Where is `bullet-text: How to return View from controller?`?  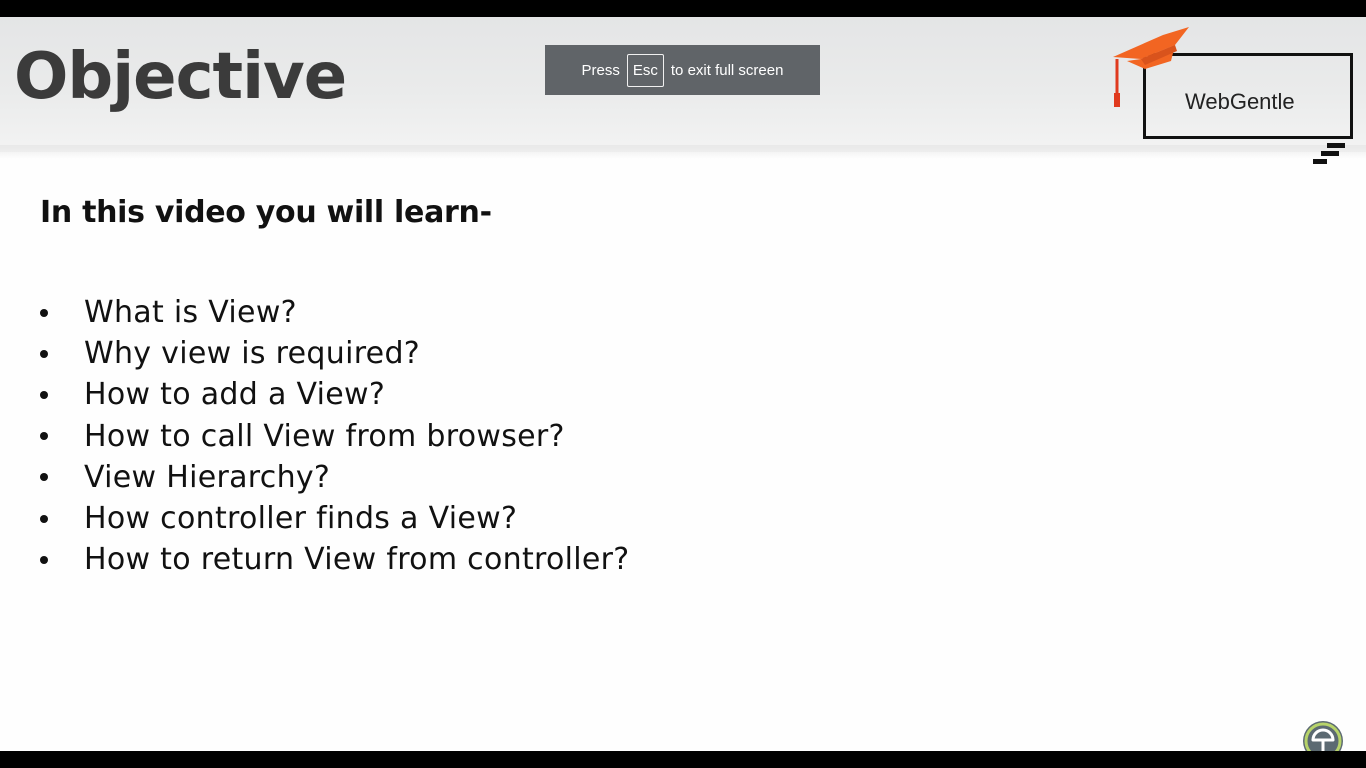
bullet-text: How to return View from controller? is located at coordinates (357, 560).